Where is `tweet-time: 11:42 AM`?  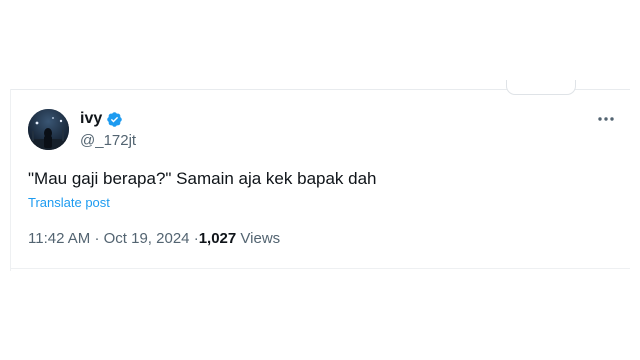
tweet-time: 11:42 AM is located at coordinates (59, 238).